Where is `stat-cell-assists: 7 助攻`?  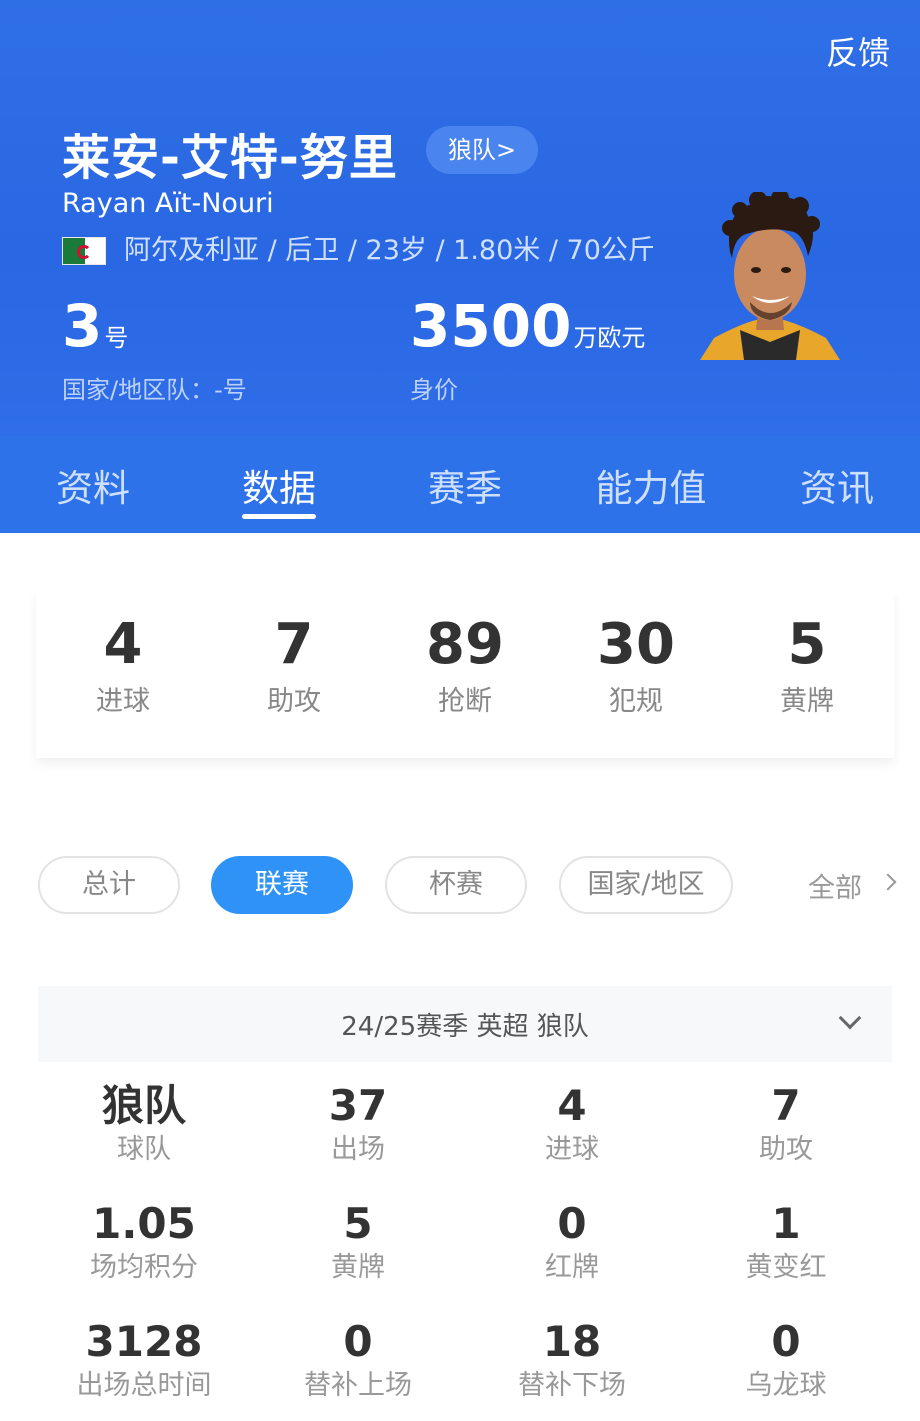 stat-cell-assists: 7 助攻 is located at coordinates (786, 1124).